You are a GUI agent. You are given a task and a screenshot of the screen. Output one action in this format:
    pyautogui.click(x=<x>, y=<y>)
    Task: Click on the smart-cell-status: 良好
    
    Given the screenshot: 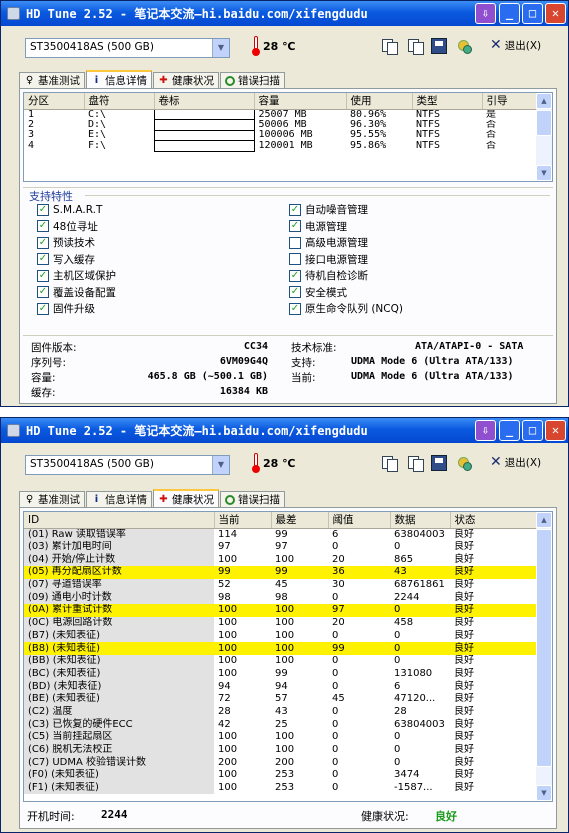 What is the action you would take?
    pyautogui.click(x=464, y=699)
    